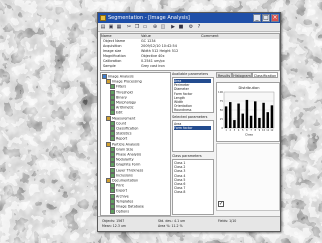 The image size is (322, 243). I want to click on tree-item-label: Edit, so click(119, 112).